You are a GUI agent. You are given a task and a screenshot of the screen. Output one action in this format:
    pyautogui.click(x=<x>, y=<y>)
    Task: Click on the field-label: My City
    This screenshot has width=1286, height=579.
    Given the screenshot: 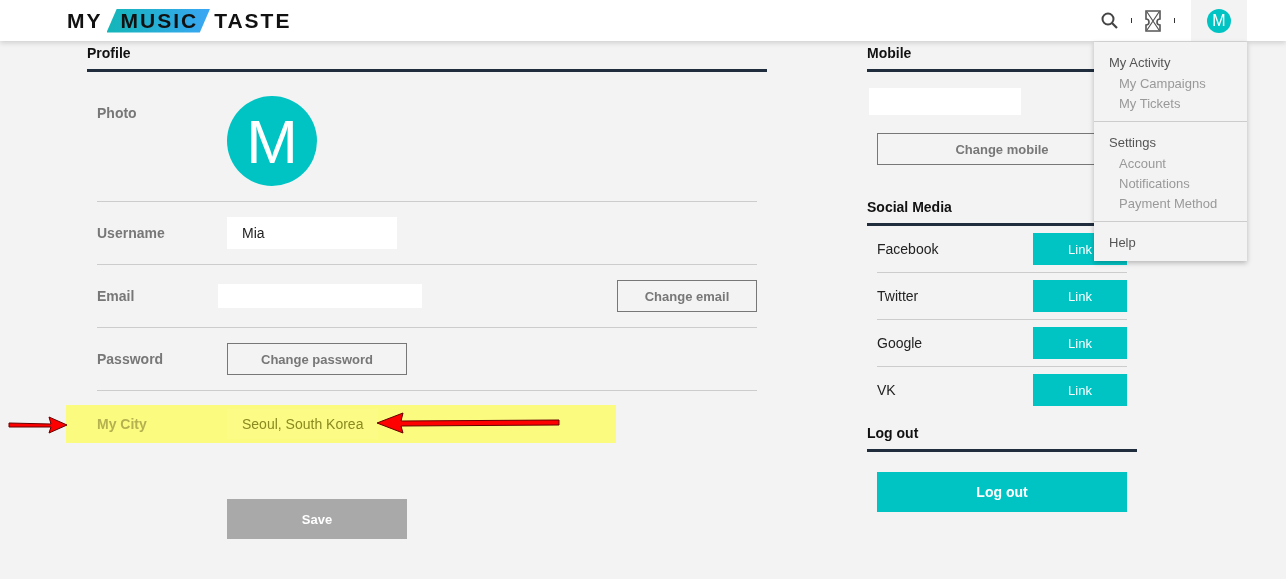 What is the action you would take?
    pyautogui.click(x=122, y=424)
    